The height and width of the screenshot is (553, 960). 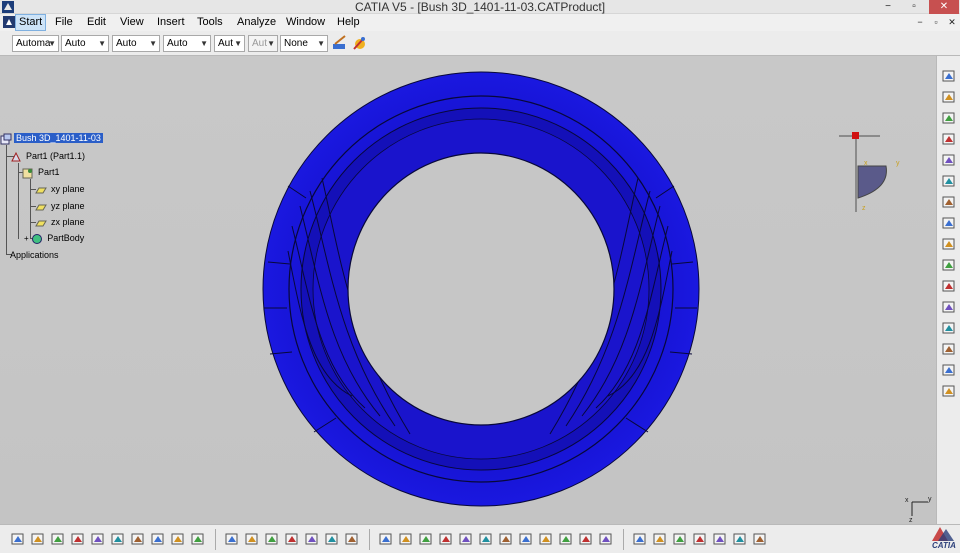 I want to click on tree-applications: Applications, so click(x=34, y=255).